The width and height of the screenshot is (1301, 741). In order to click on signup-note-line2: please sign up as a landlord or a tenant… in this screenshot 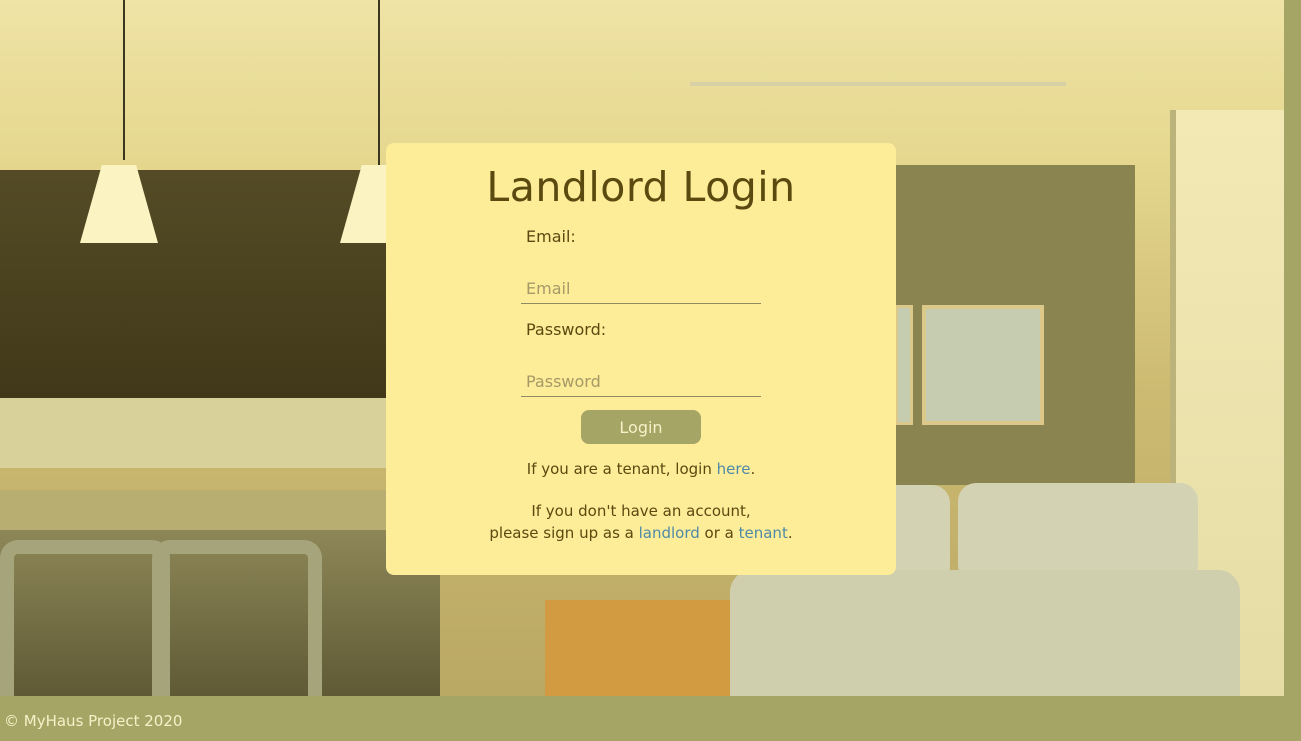, I will do `click(641, 533)`.